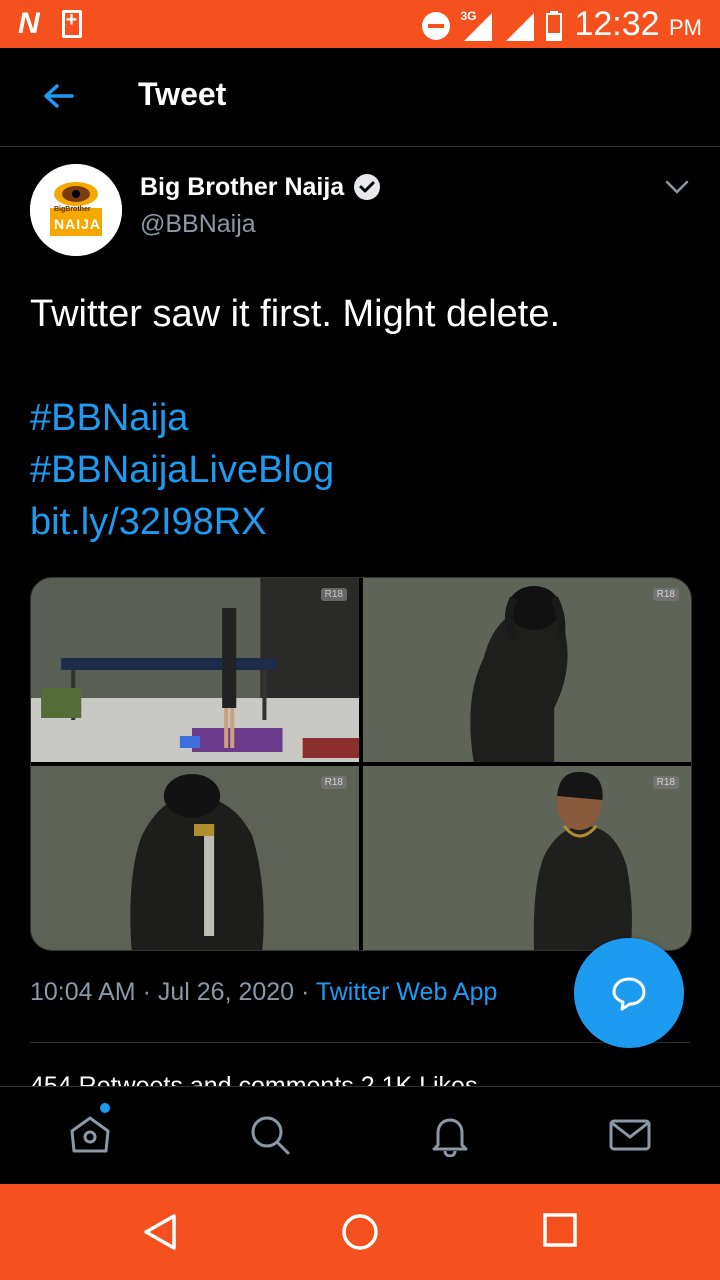  Describe the element at coordinates (560, 1230) in the screenshot. I see `recents-square-icon` at that location.